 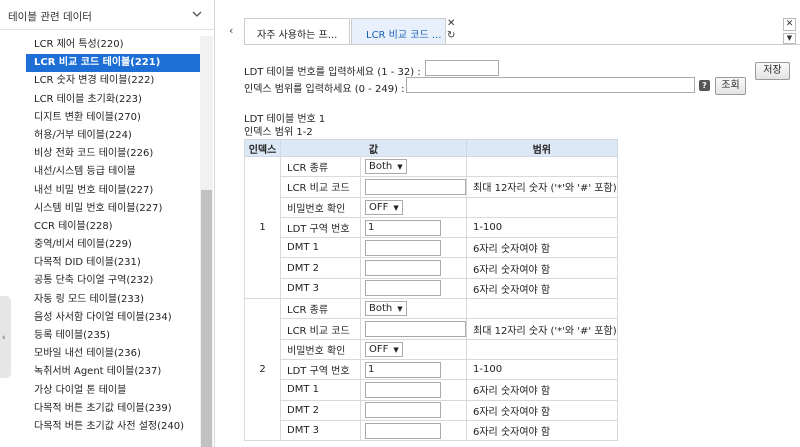 I want to click on sidebar-item: 녹취서버 Agent 테이블(237), so click(x=100, y=372).